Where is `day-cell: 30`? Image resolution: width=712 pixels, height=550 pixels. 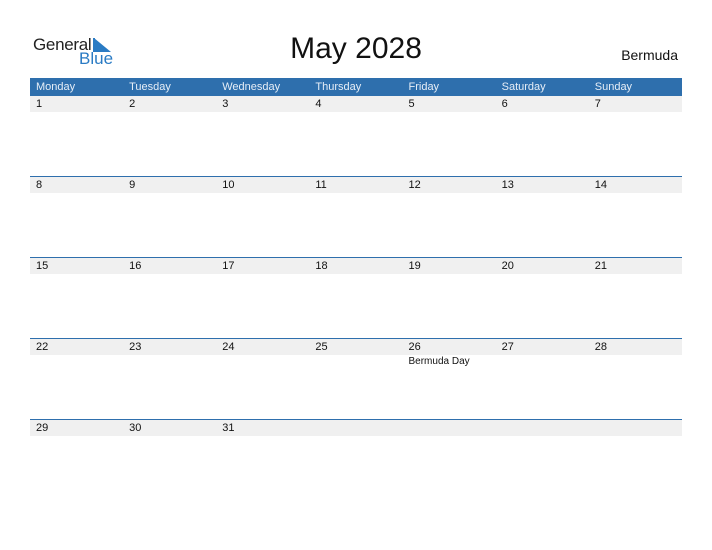 day-cell: 30 is located at coordinates (169, 428).